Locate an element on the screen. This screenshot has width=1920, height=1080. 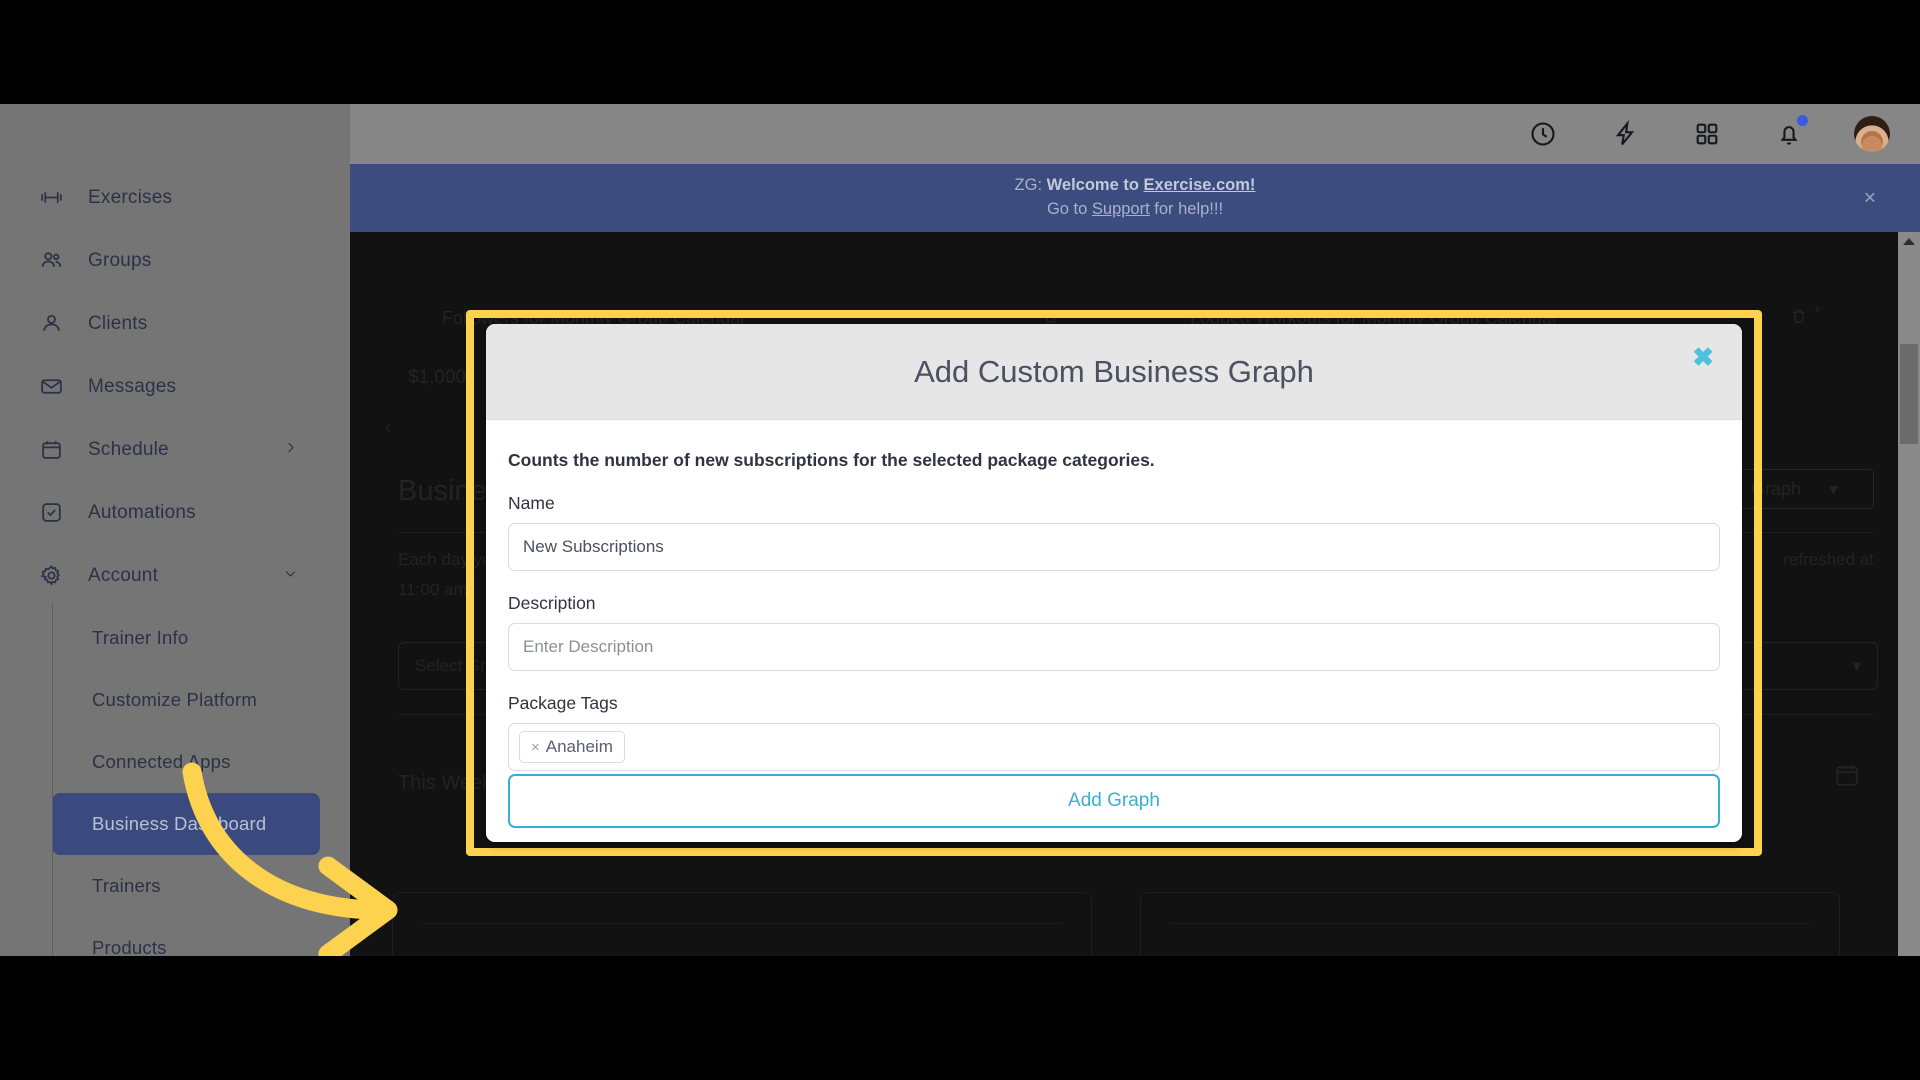
package-tags-field-label: Package Tags is located at coordinates (563, 703).